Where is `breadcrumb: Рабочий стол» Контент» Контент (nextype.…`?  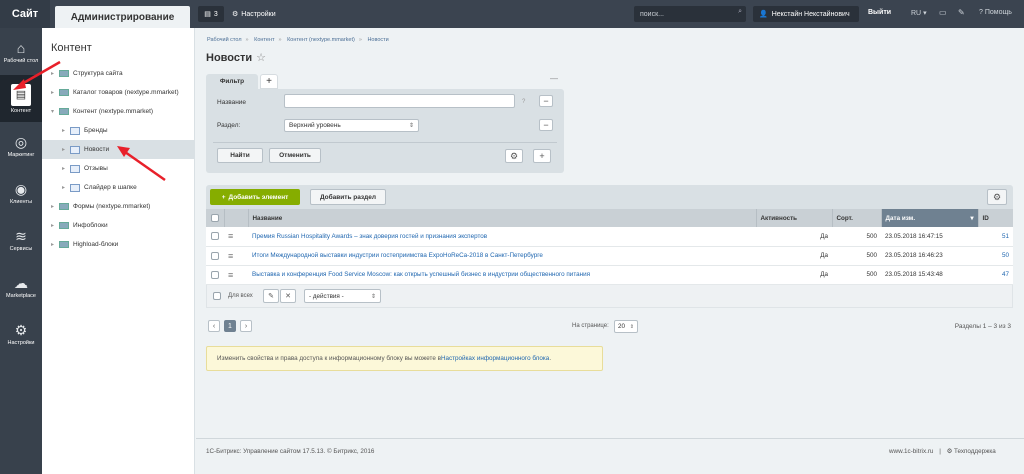
breadcrumb: Рабочий стол» Контент» Контент (nextype.… is located at coordinates (298, 40).